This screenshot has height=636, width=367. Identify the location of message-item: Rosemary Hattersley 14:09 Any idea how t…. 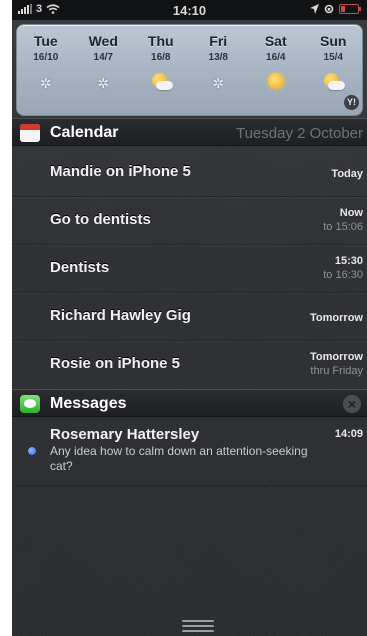
(189, 454).